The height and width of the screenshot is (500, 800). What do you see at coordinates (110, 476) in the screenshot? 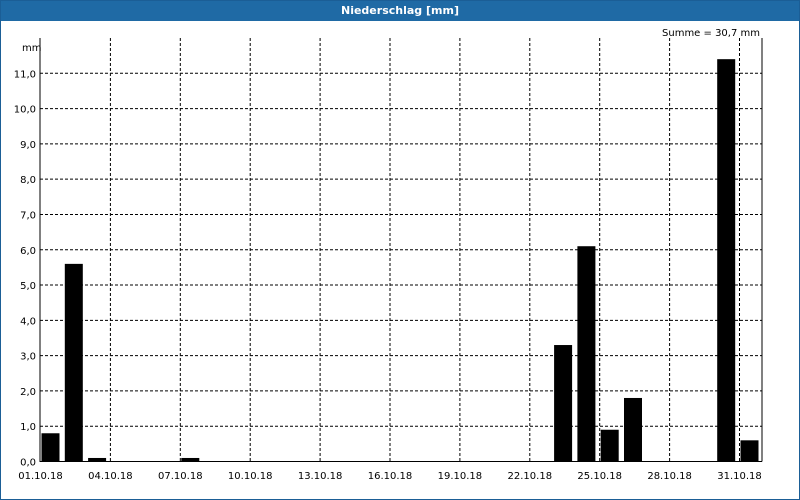
I see `x-tick-label: 04.10.18` at bounding box center [110, 476].